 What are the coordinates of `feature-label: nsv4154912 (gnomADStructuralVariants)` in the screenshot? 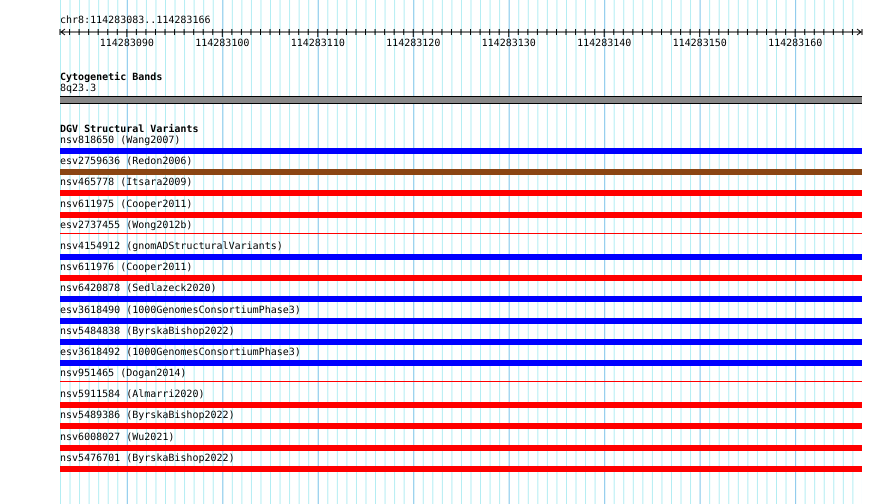 It's located at (171, 247).